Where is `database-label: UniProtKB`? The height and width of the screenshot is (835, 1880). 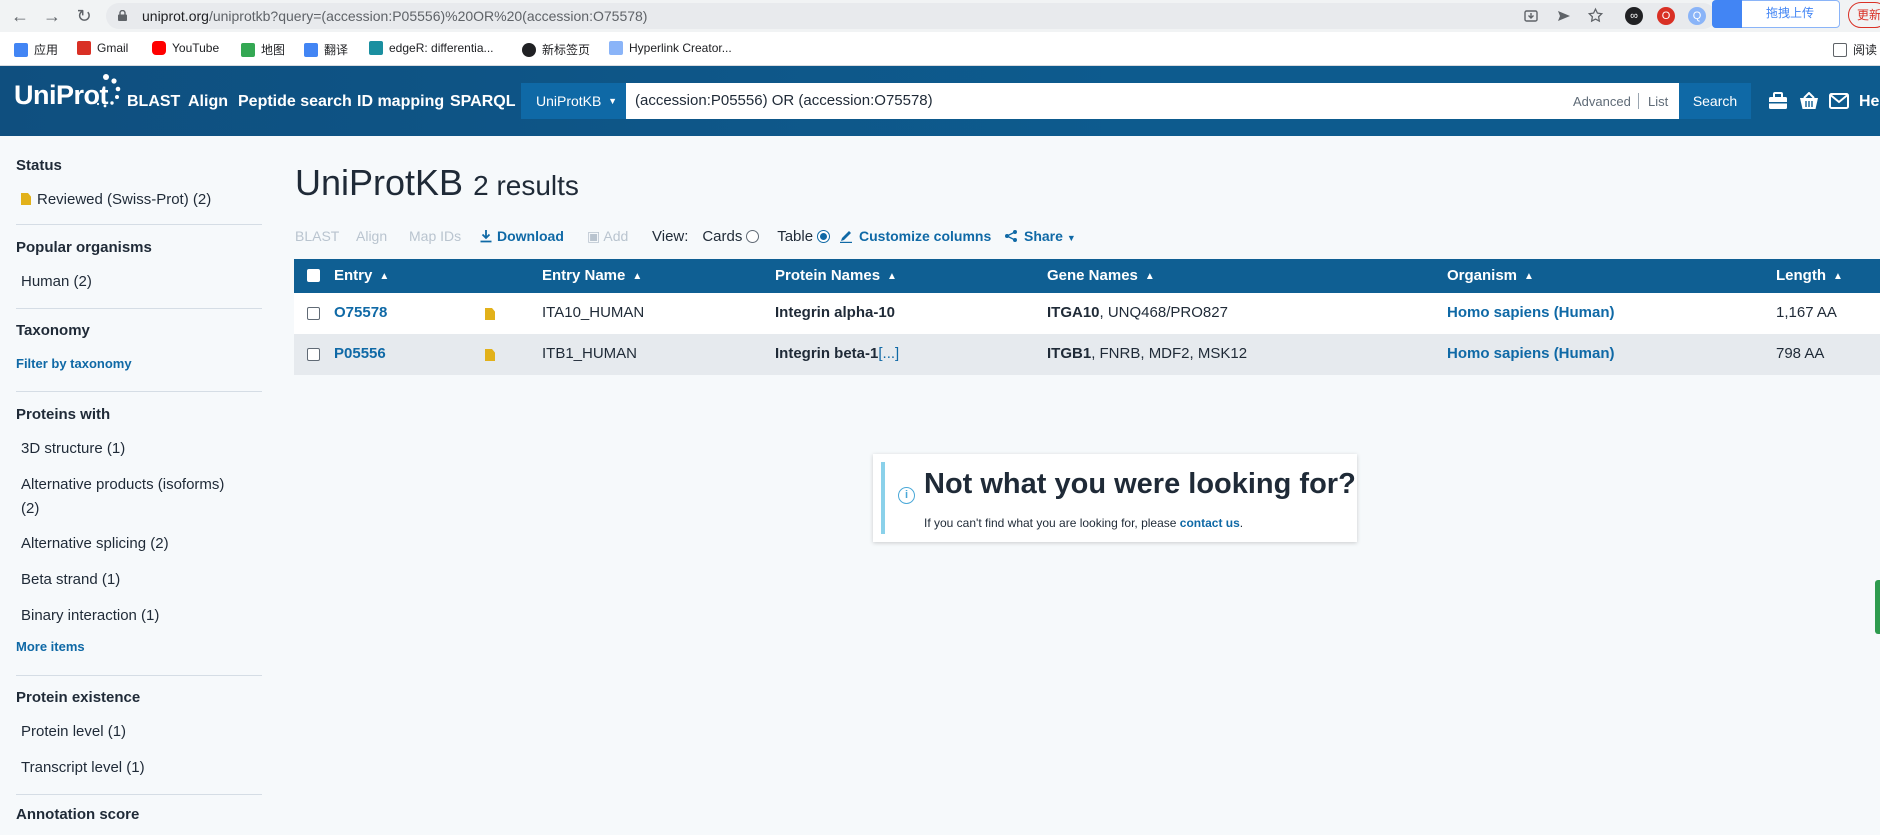 database-label: UniProtKB is located at coordinates (569, 101).